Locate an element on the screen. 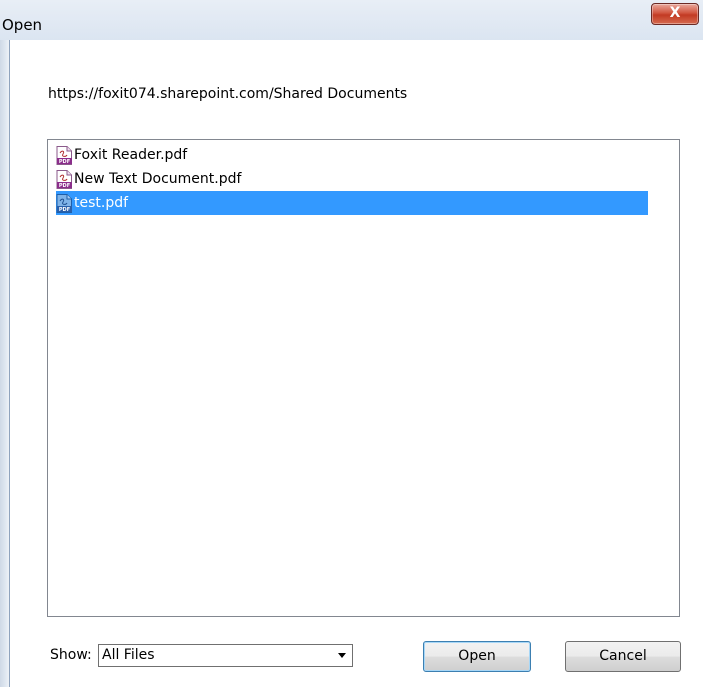  window-left-border is located at coordinates (9, 363).